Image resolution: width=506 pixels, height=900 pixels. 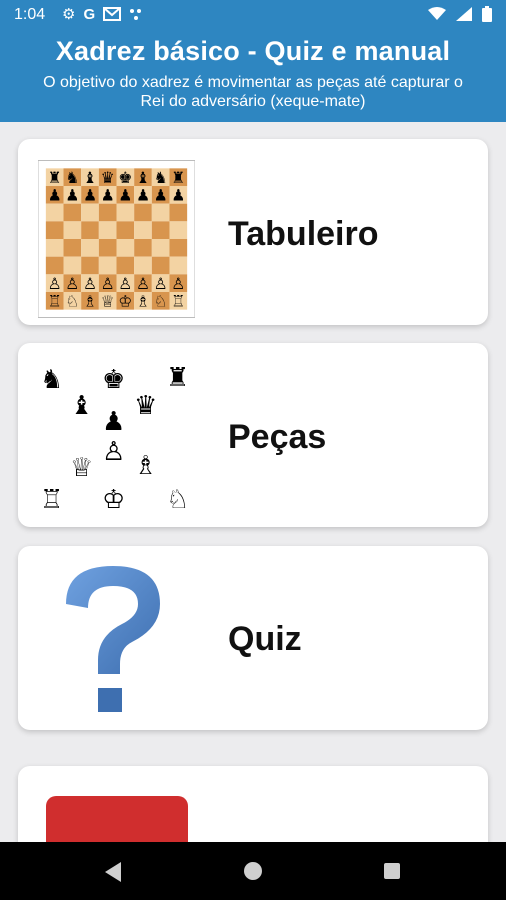 I want to click on status-right-icons, so click(x=460, y=14).